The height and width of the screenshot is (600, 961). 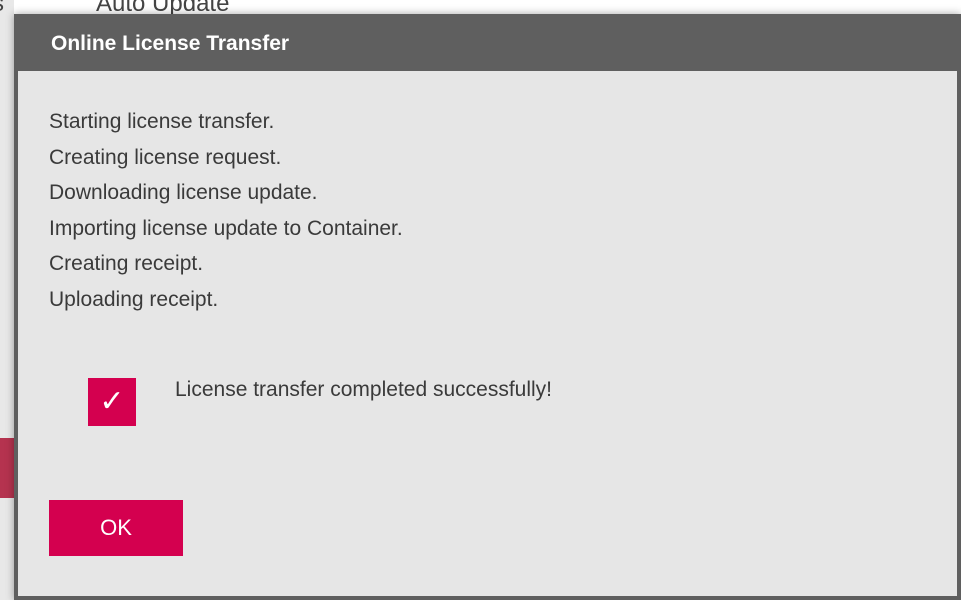 I want to click on log-line: Starting license transfer., so click(x=162, y=121).